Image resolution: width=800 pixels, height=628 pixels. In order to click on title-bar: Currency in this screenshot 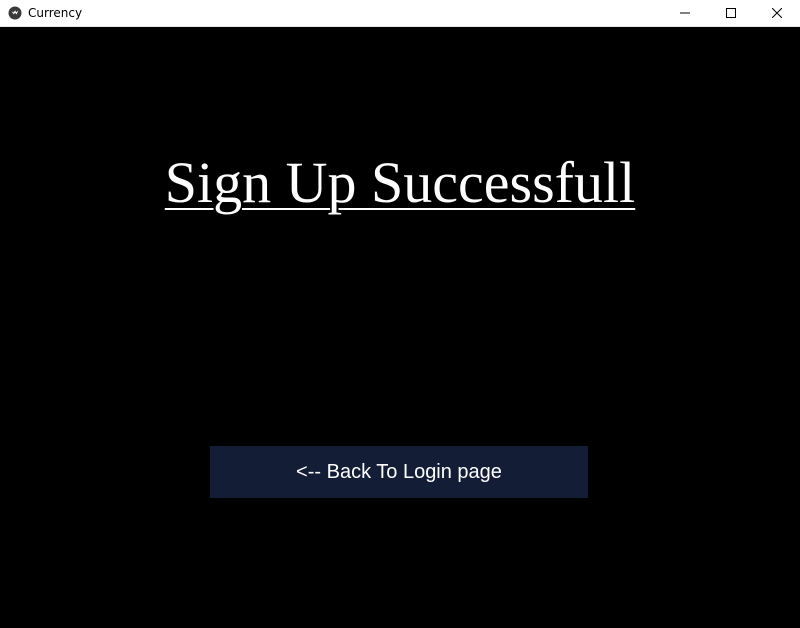, I will do `click(400, 13)`.